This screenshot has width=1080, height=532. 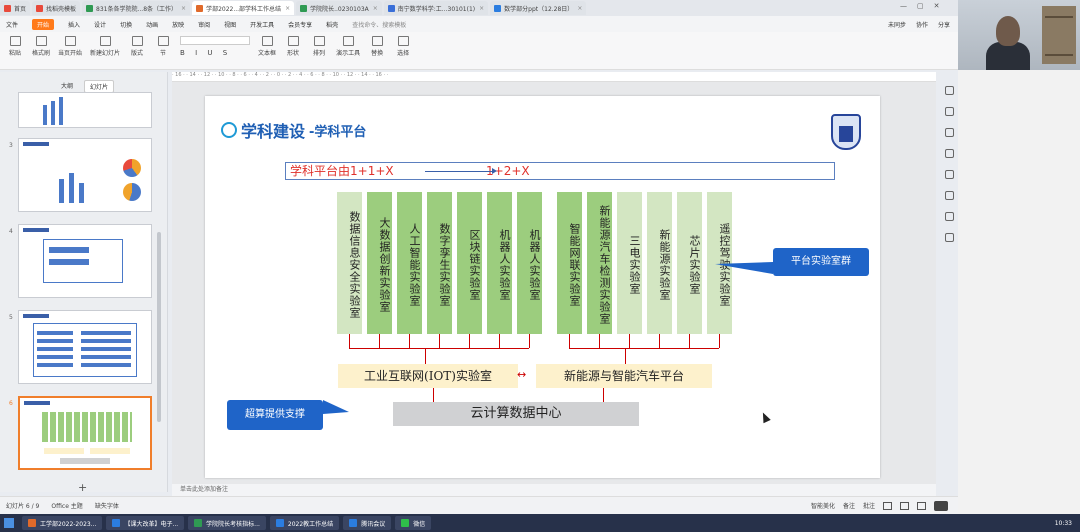 What do you see at coordinates (921, 505) in the screenshot?
I see `reading-view-icon` at bounding box center [921, 505].